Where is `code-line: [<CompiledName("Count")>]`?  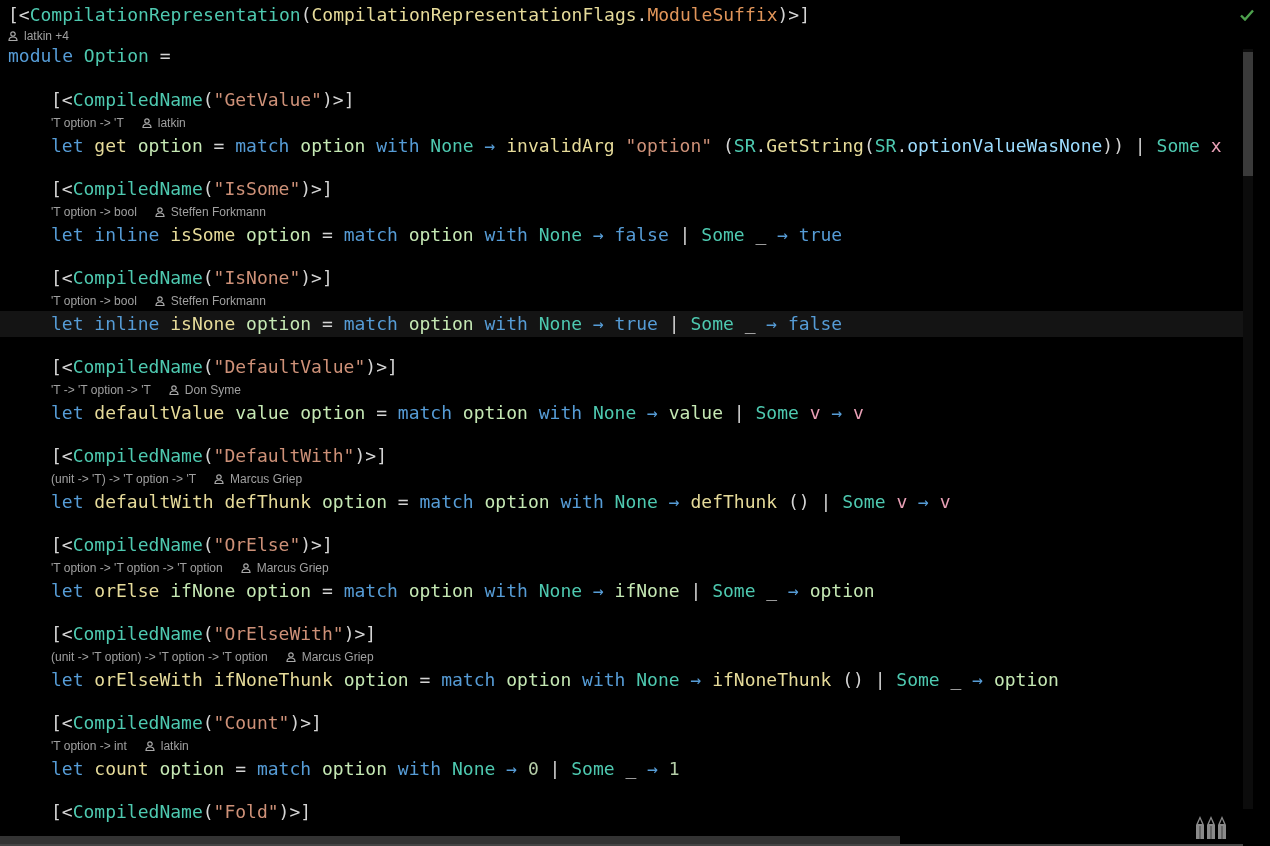 code-line: [<CompiledName("Count")>] is located at coordinates (186, 723).